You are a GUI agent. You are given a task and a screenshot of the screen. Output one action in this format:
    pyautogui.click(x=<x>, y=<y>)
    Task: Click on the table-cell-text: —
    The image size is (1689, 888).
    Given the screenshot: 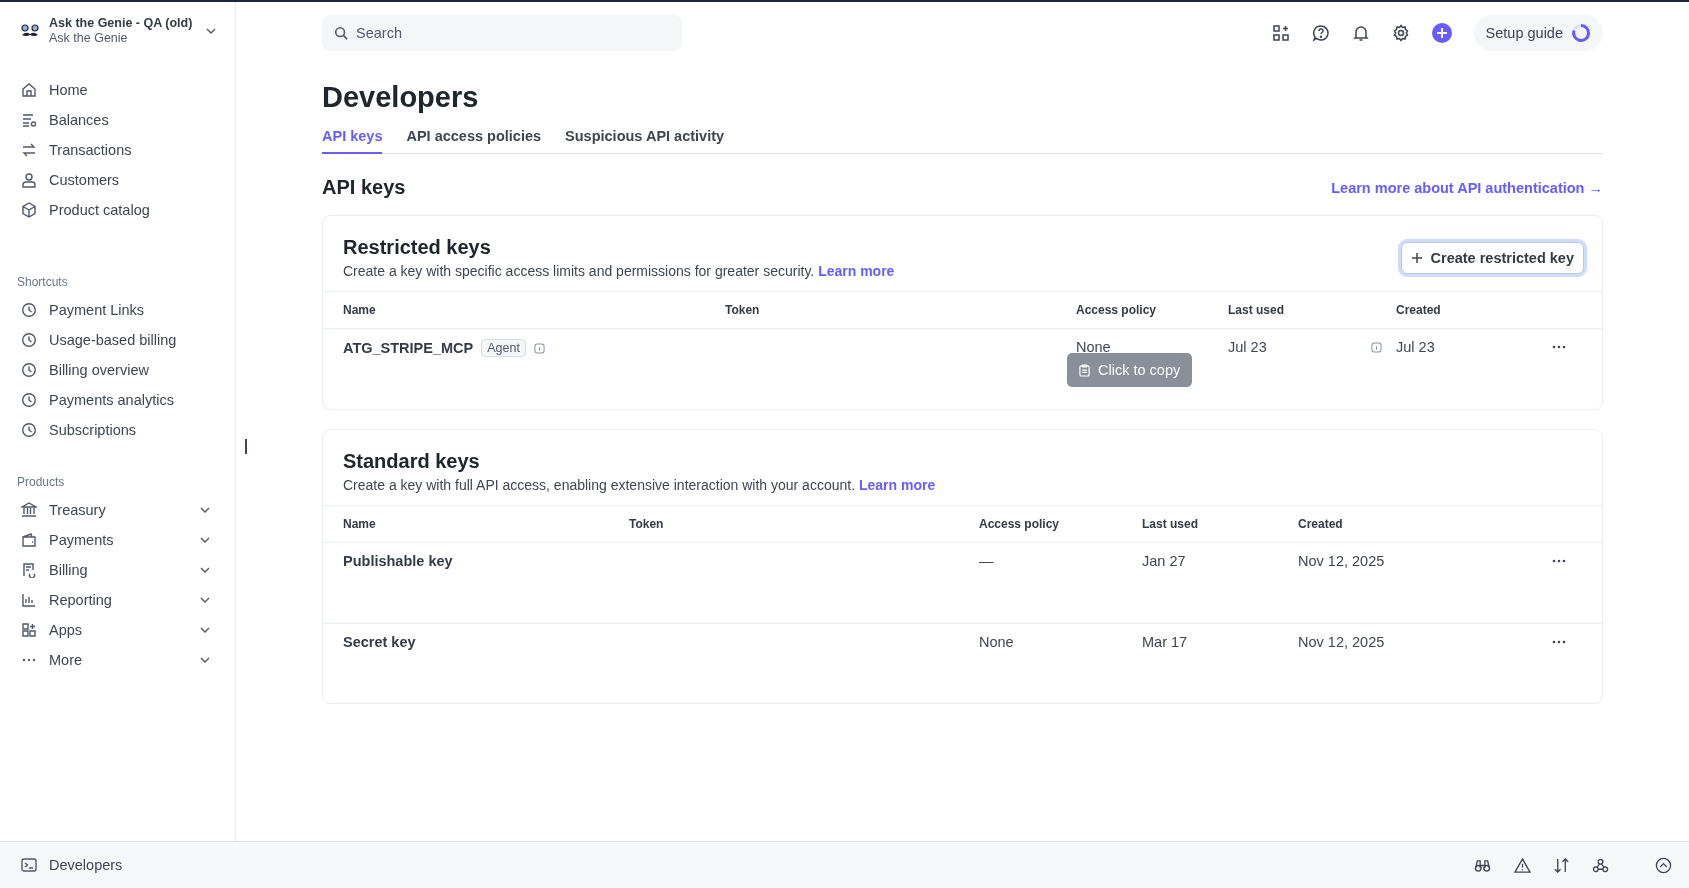 What is the action you would take?
    pyautogui.click(x=987, y=561)
    